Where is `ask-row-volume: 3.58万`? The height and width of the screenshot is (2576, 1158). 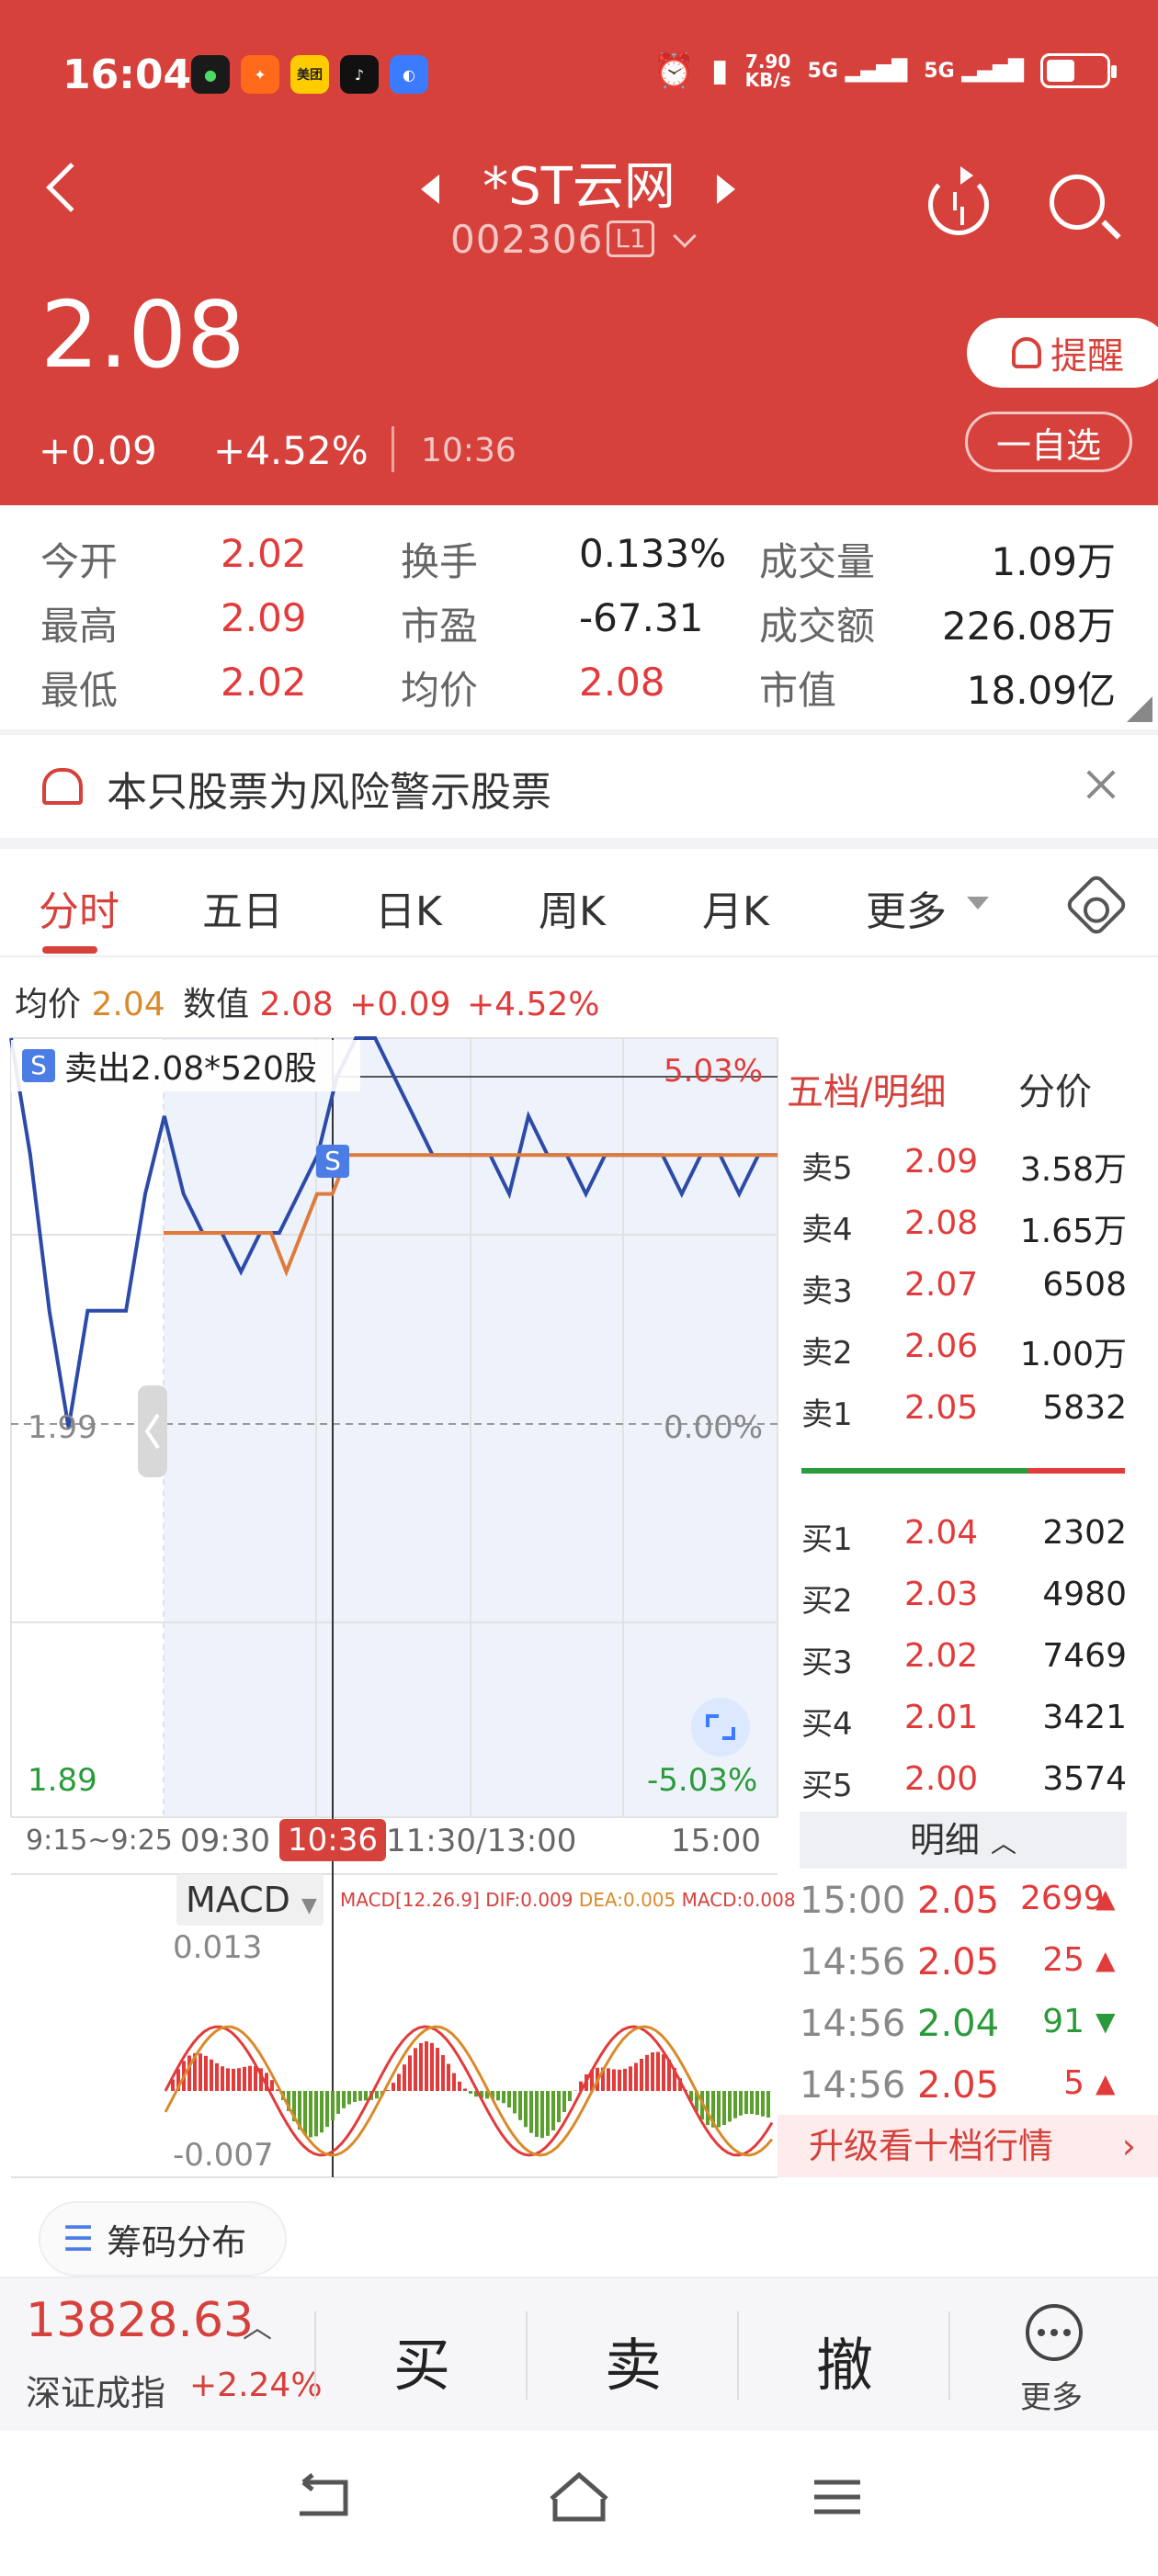 ask-row-volume: 3.58万 is located at coordinates (1035, 1167).